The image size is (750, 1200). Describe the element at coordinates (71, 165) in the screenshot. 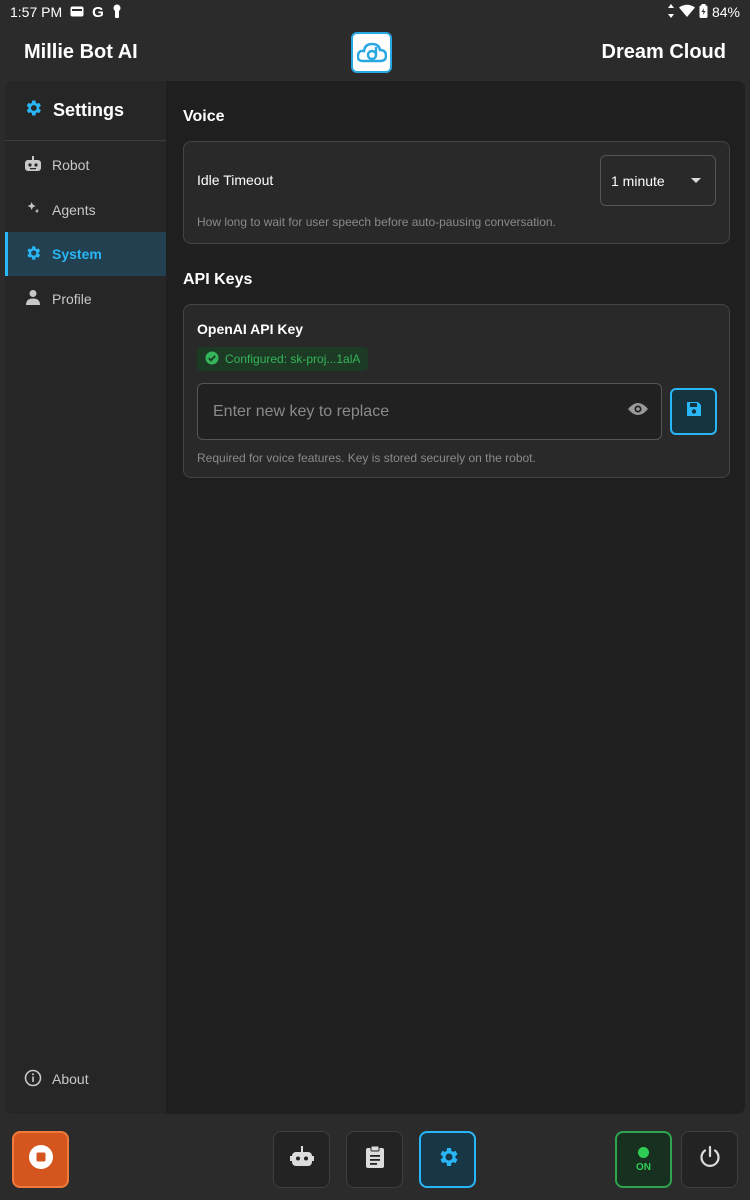

I see `sidebar-item-label: Robot` at that location.